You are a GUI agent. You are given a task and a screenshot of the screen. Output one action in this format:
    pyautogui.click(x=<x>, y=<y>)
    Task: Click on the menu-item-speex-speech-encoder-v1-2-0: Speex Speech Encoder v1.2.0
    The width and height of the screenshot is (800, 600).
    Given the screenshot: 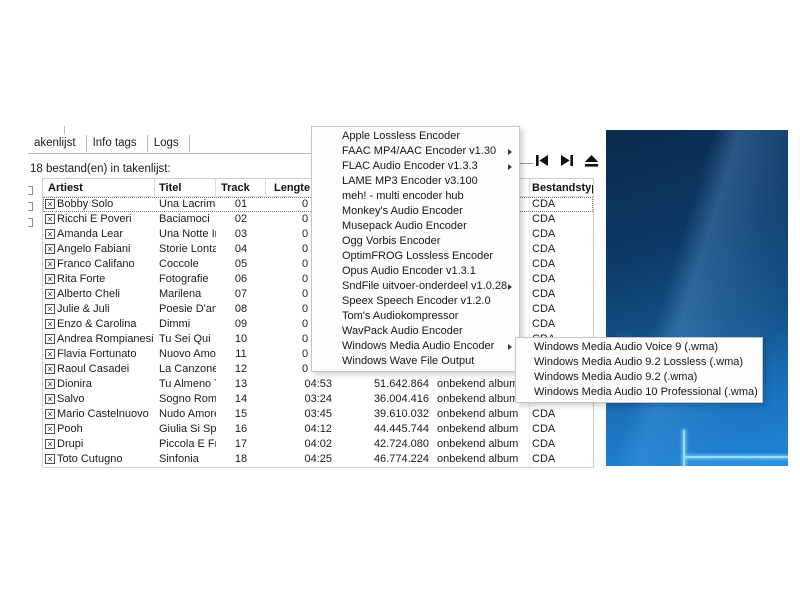 What is the action you would take?
    pyautogui.click(x=415, y=301)
    